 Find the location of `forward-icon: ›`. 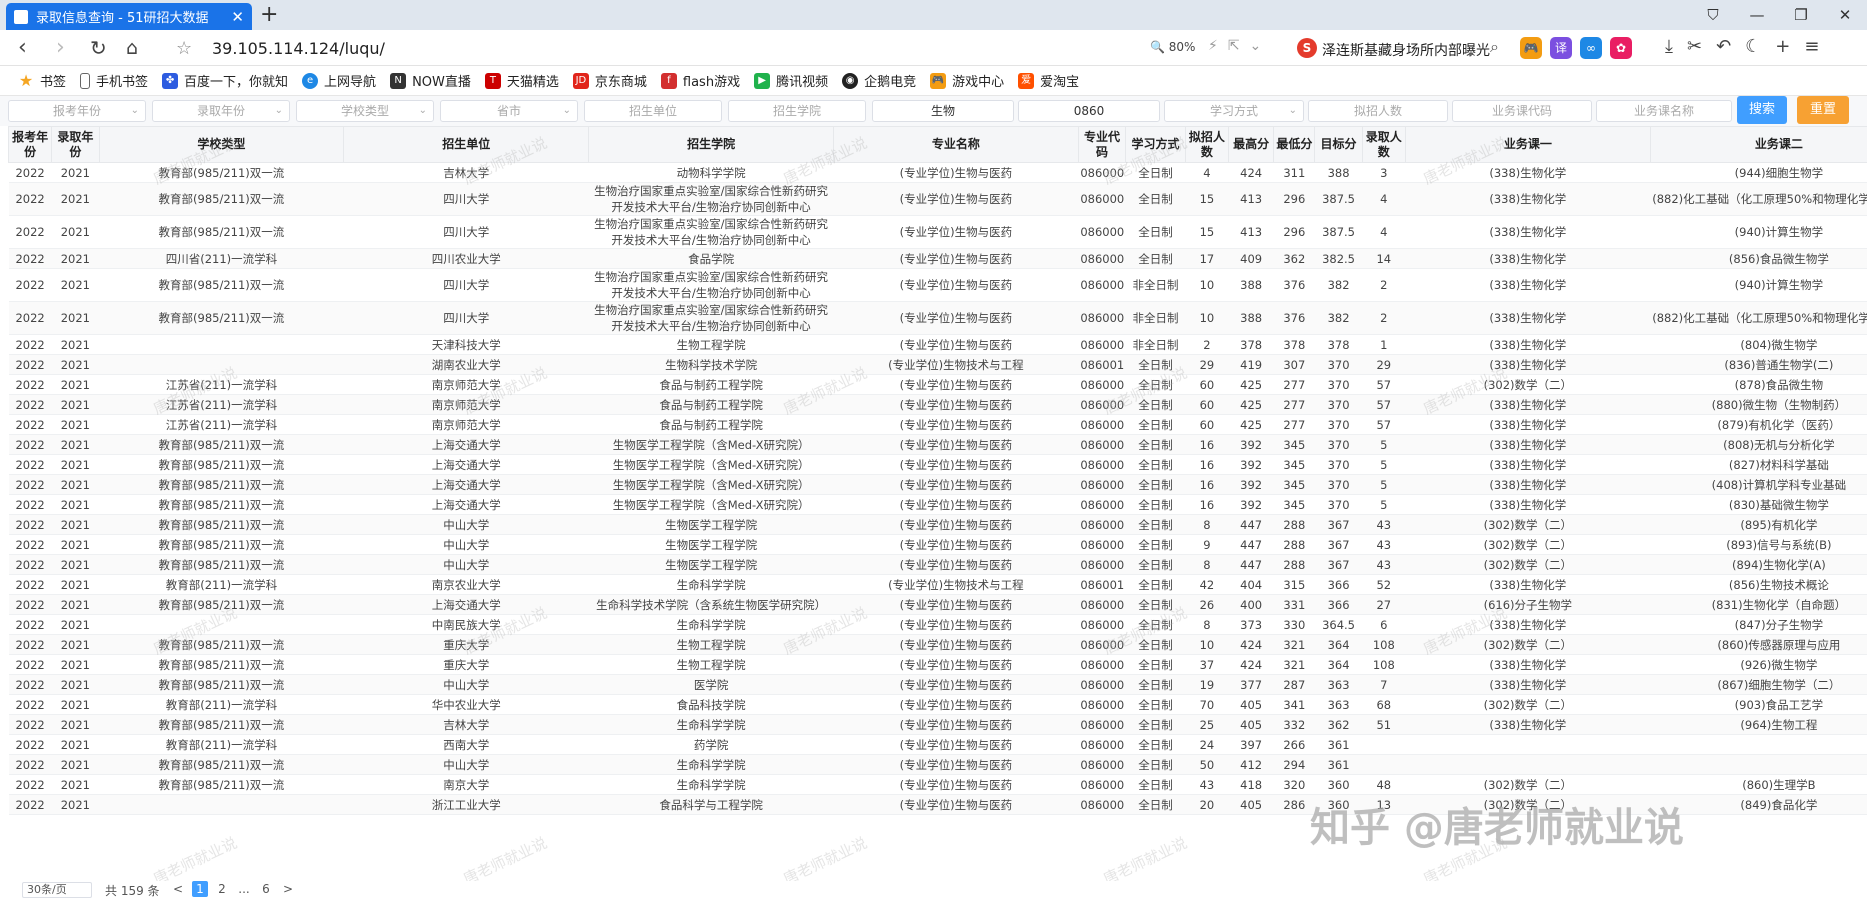

forward-icon: › is located at coordinates (60, 48).